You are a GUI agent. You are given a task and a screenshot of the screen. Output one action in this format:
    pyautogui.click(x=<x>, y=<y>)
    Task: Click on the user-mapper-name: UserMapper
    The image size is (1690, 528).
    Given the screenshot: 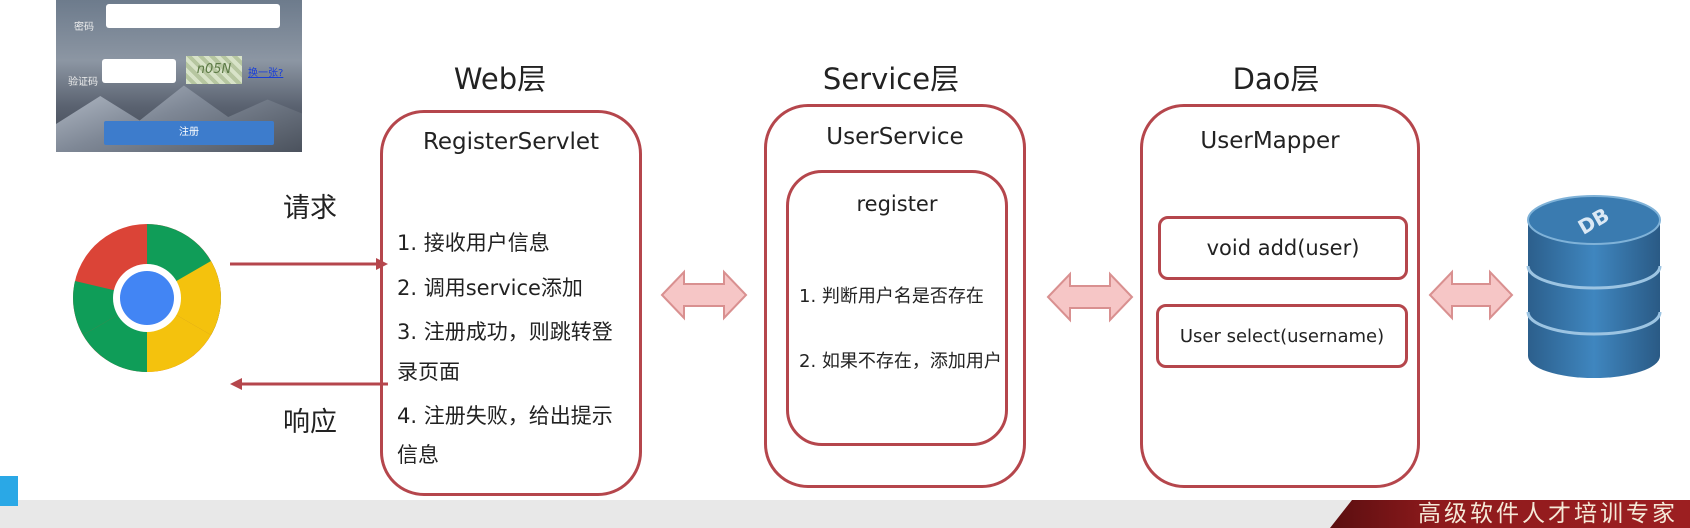 What is the action you would take?
    pyautogui.click(x=1270, y=141)
    